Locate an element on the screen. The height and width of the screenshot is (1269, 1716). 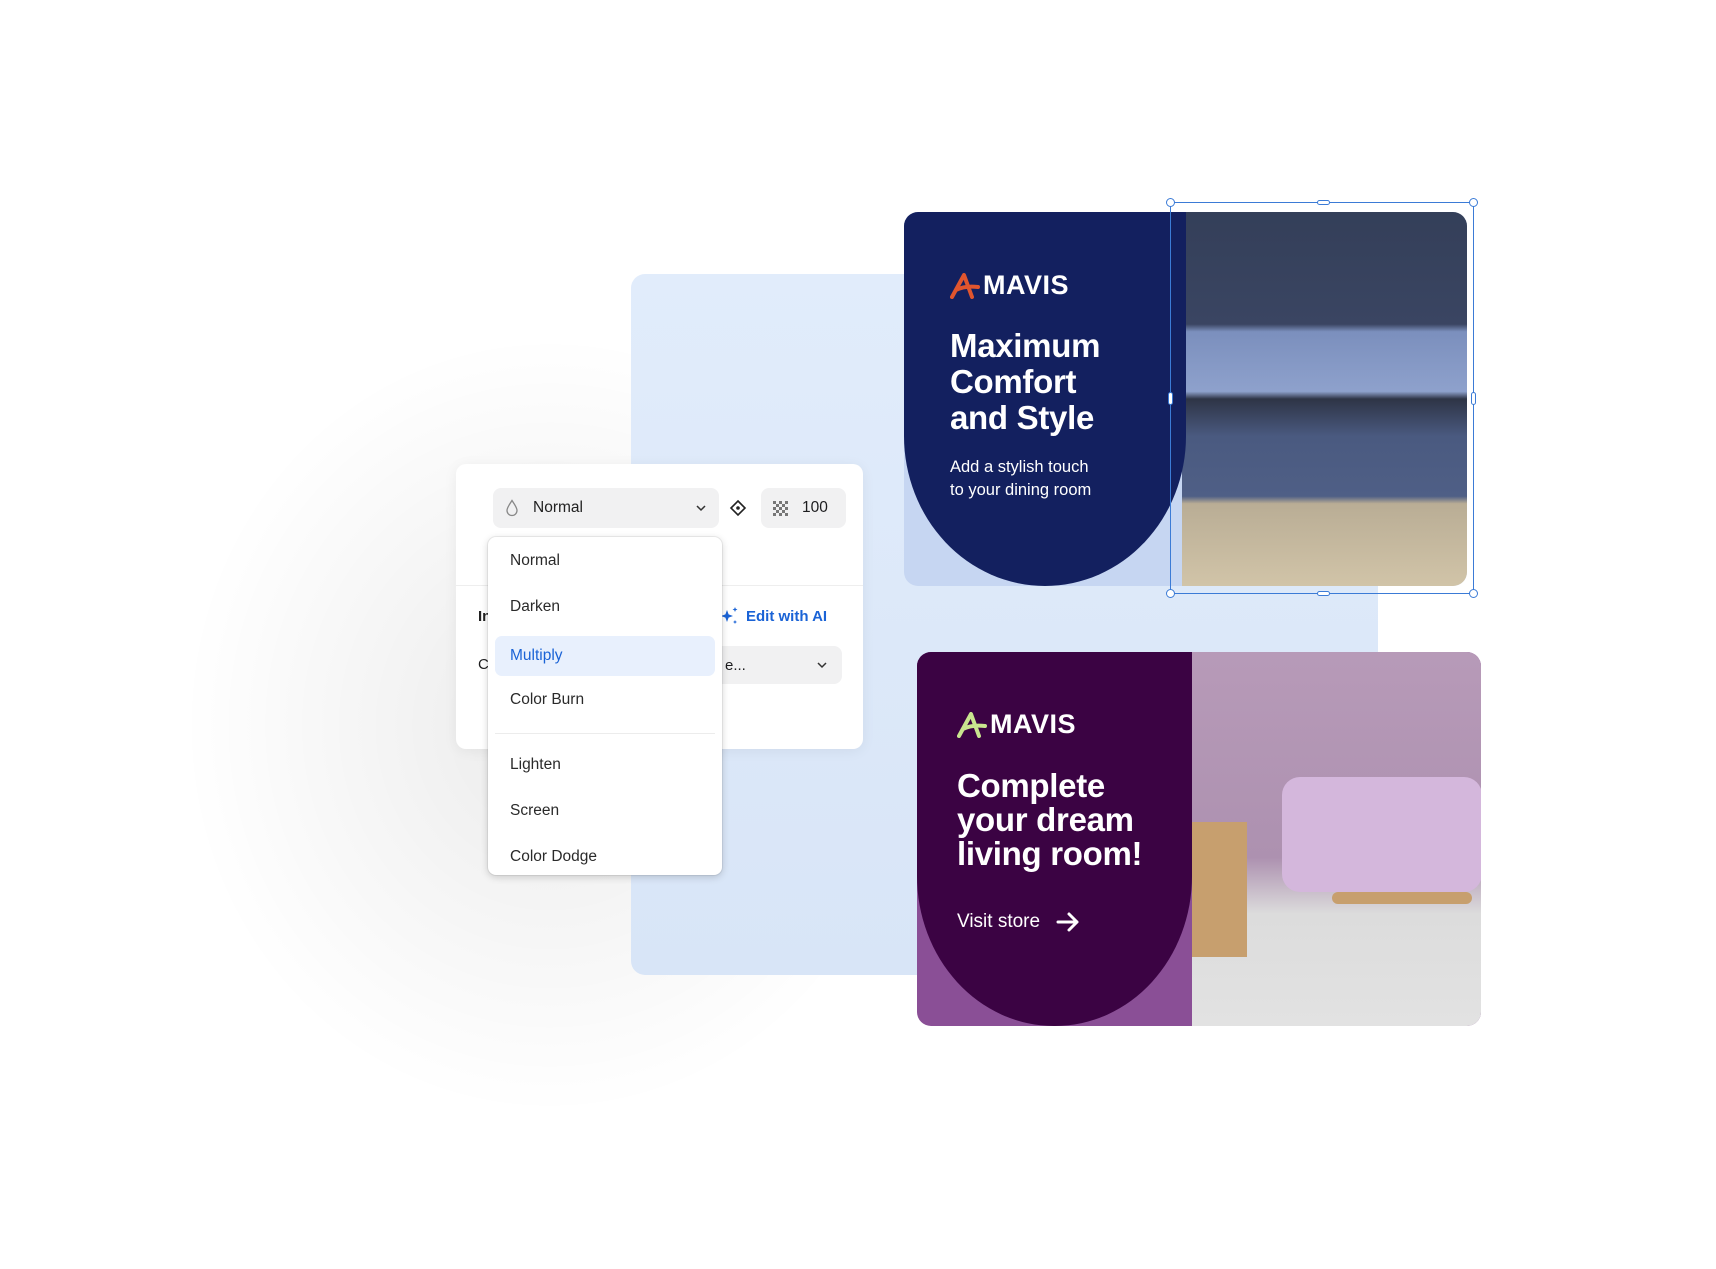
visit-store-button: Visit store is located at coordinates (1018, 922).